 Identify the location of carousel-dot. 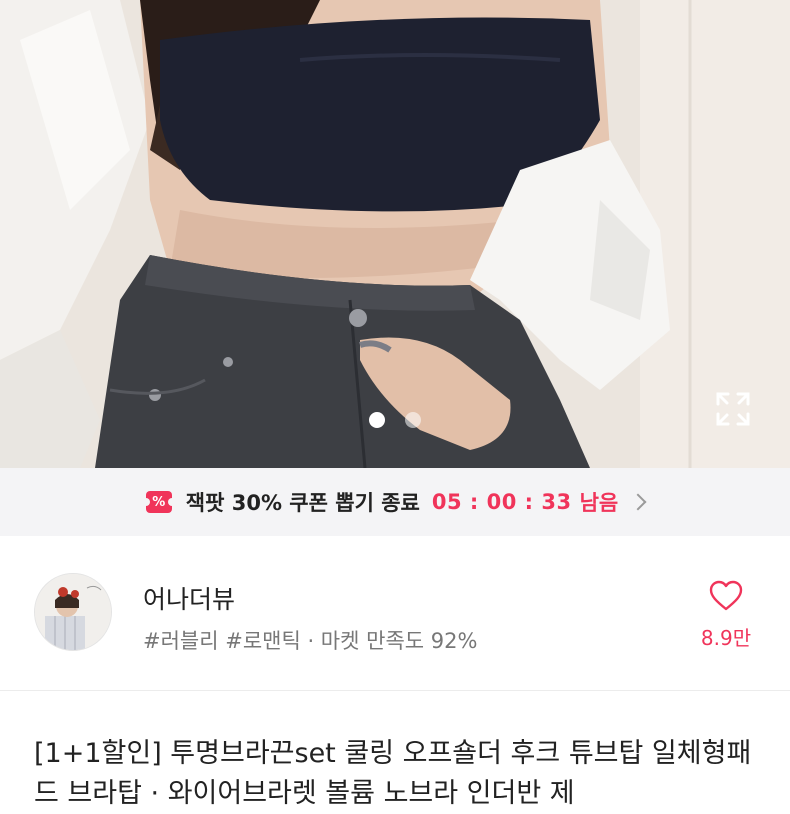
(413, 420).